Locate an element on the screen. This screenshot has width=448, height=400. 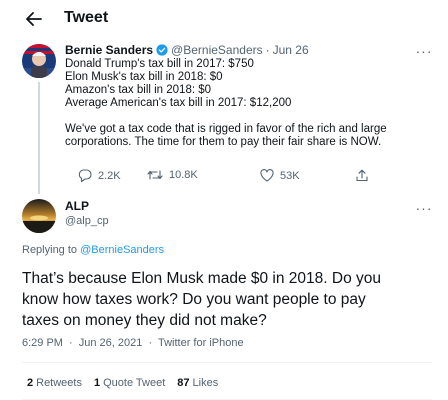
reply-icon is located at coordinates (85, 175).